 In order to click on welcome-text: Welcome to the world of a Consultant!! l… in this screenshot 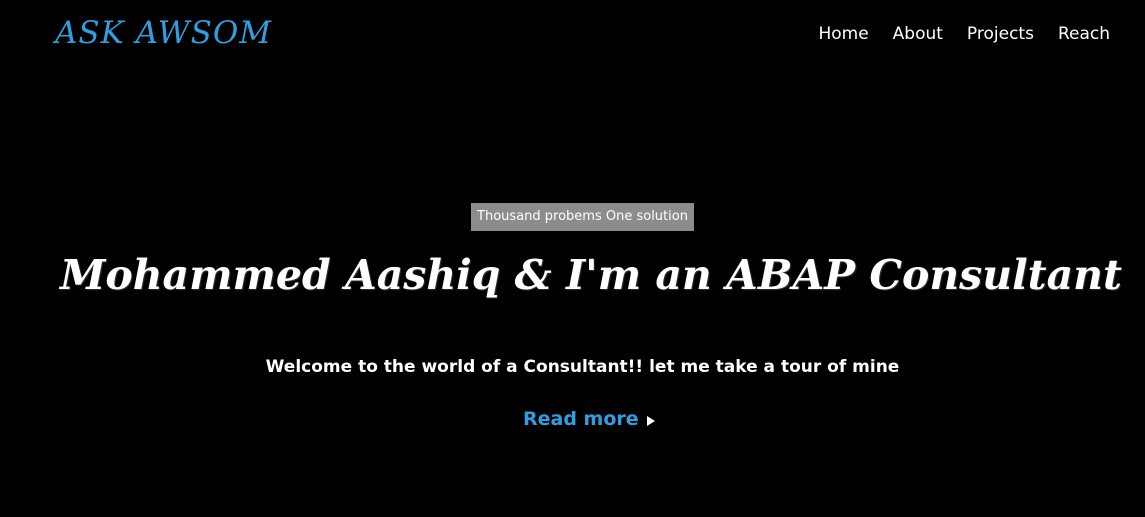, I will do `click(582, 367)`.